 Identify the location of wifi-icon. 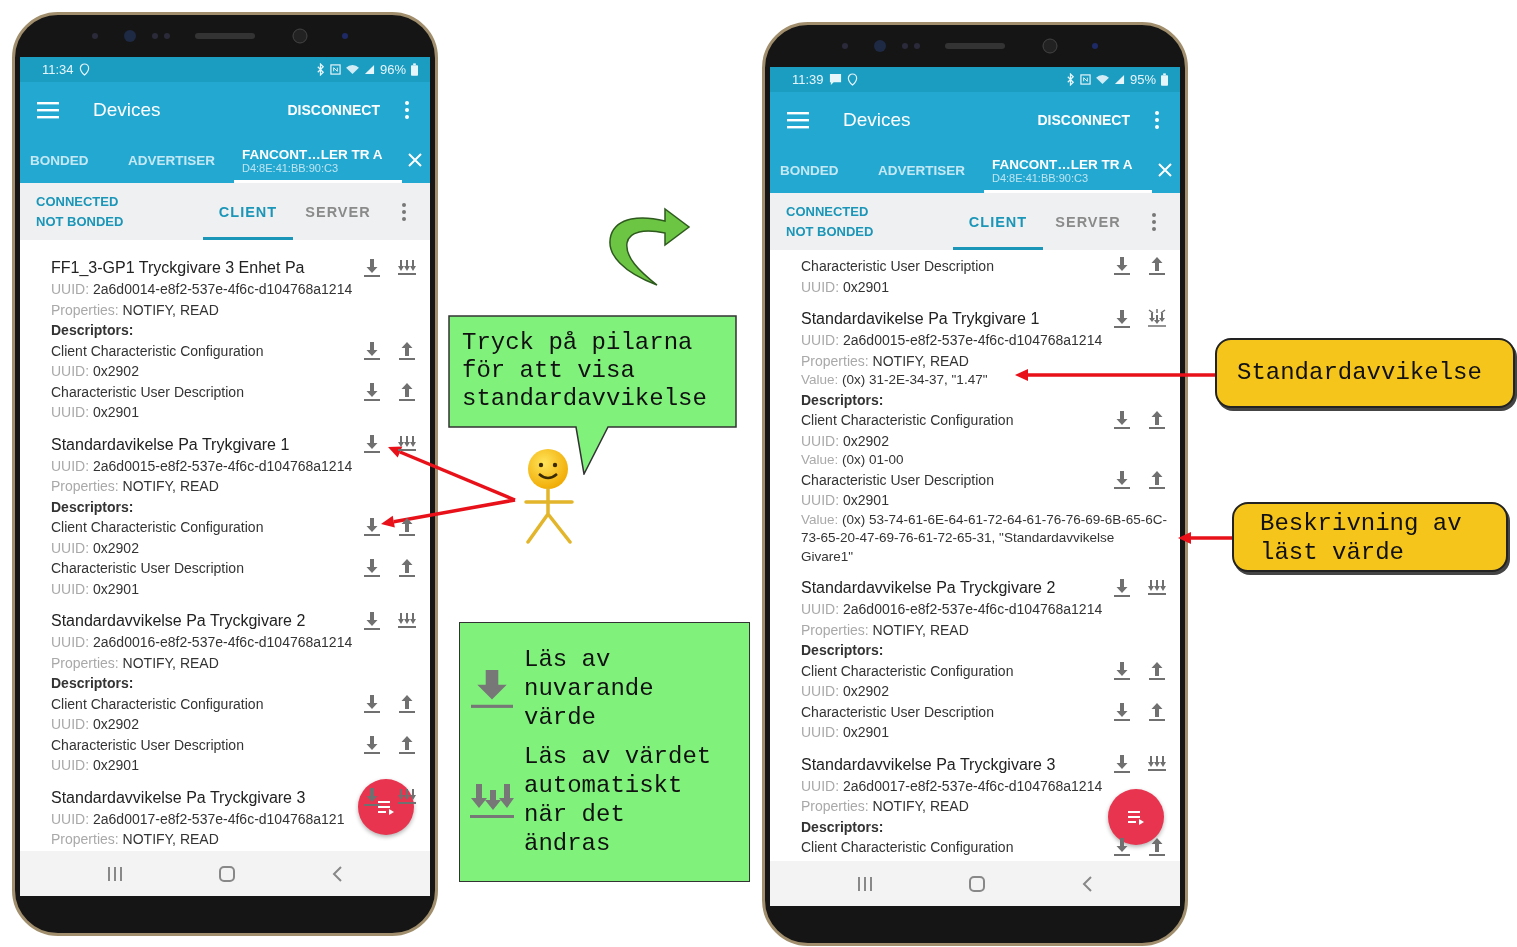
(1102, 79).